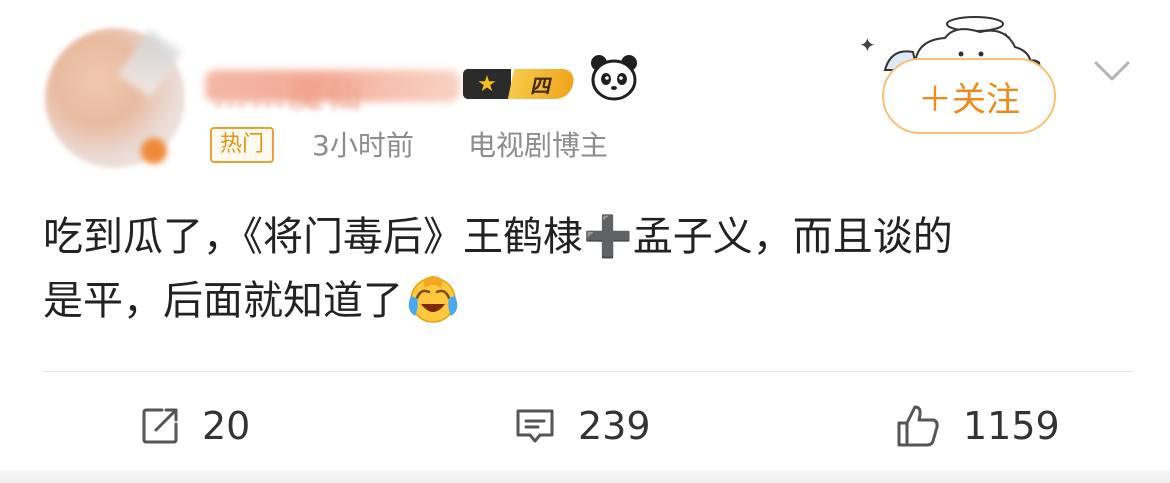  I want to click on comment-button: 239, so click(582, 426).